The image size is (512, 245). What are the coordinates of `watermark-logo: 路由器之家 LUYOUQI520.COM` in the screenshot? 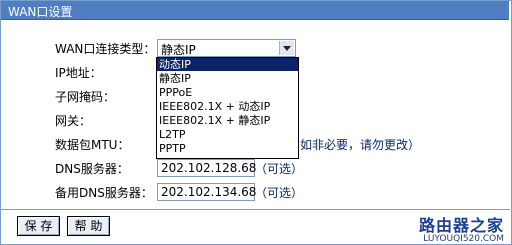 It's located at (461, 228).